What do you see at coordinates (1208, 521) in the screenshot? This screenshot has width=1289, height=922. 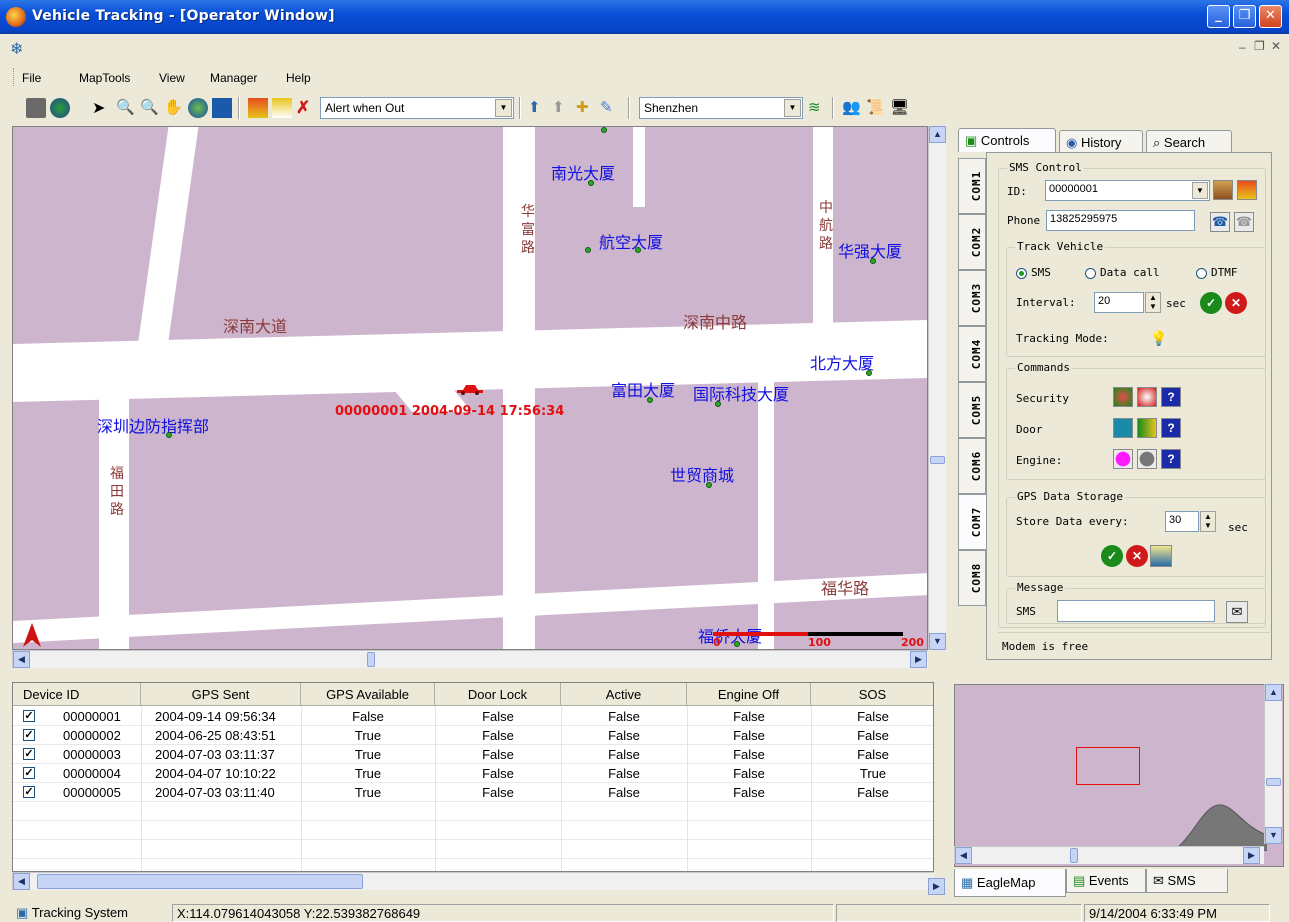 I see `store-interval-stepper: ▲ ▼` at bounding box center [1208, 521].